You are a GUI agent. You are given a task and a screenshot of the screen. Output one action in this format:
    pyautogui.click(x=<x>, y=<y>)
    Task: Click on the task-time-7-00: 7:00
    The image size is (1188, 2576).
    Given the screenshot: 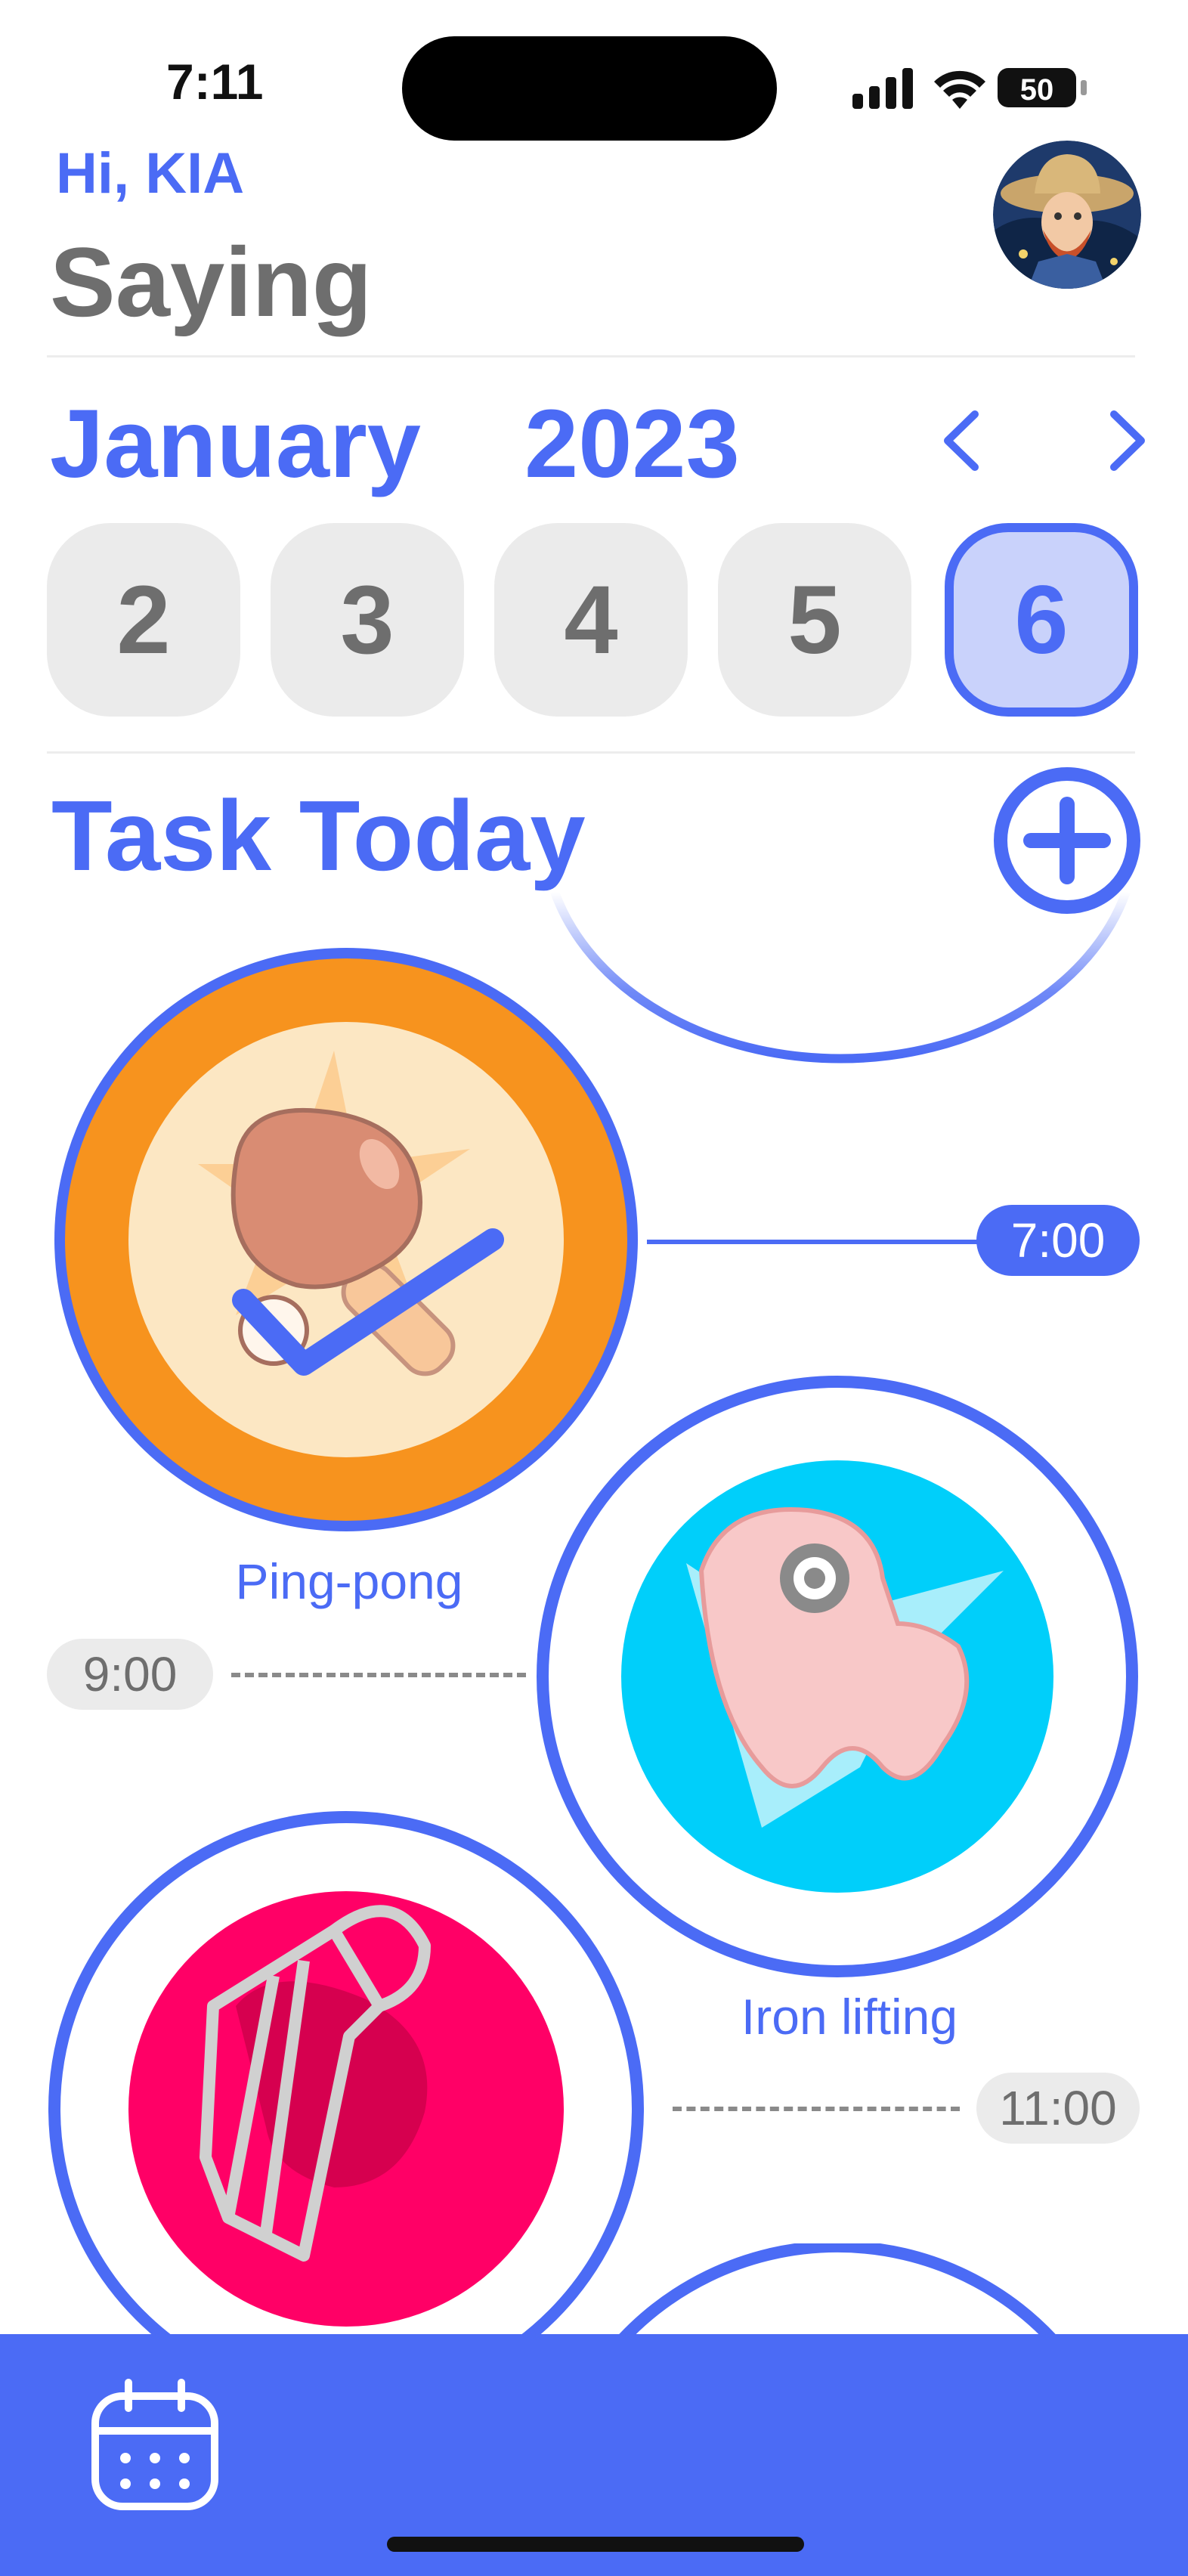 What is the action you would take?
    pyautogui.click(x=1058, y=1240)
    